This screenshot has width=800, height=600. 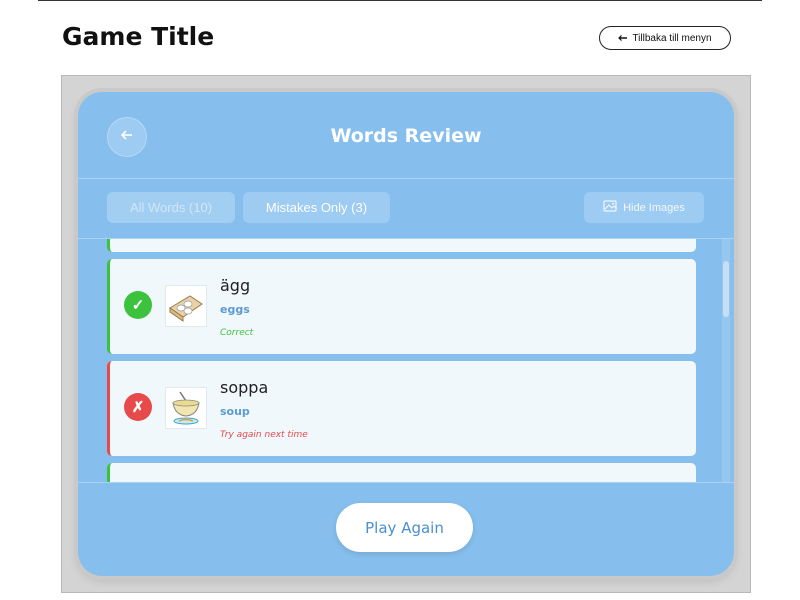 I want to click on list-item-partial-bottom, so click(x=401, y=472).